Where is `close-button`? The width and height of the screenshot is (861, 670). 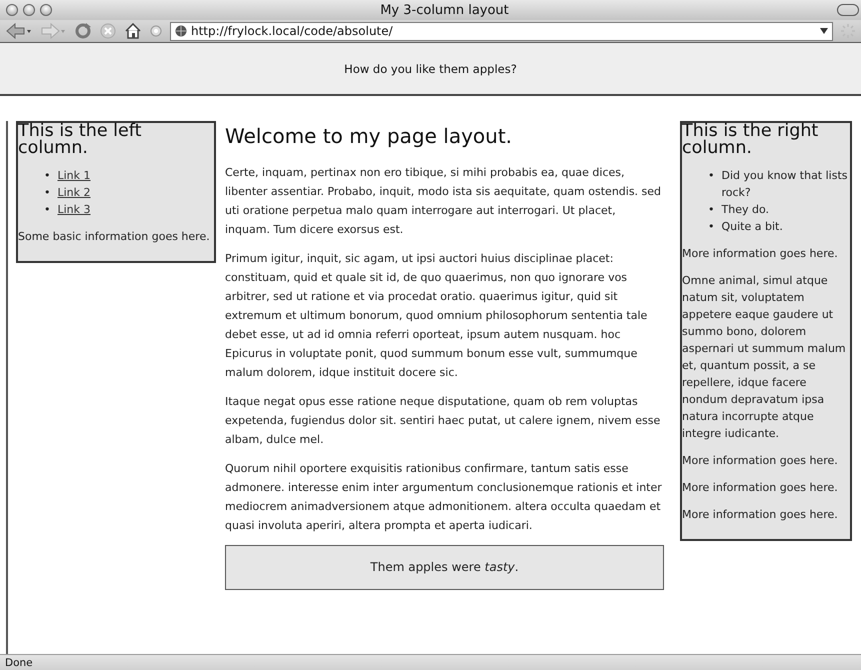
close-button is located at coordinates (12, 10).